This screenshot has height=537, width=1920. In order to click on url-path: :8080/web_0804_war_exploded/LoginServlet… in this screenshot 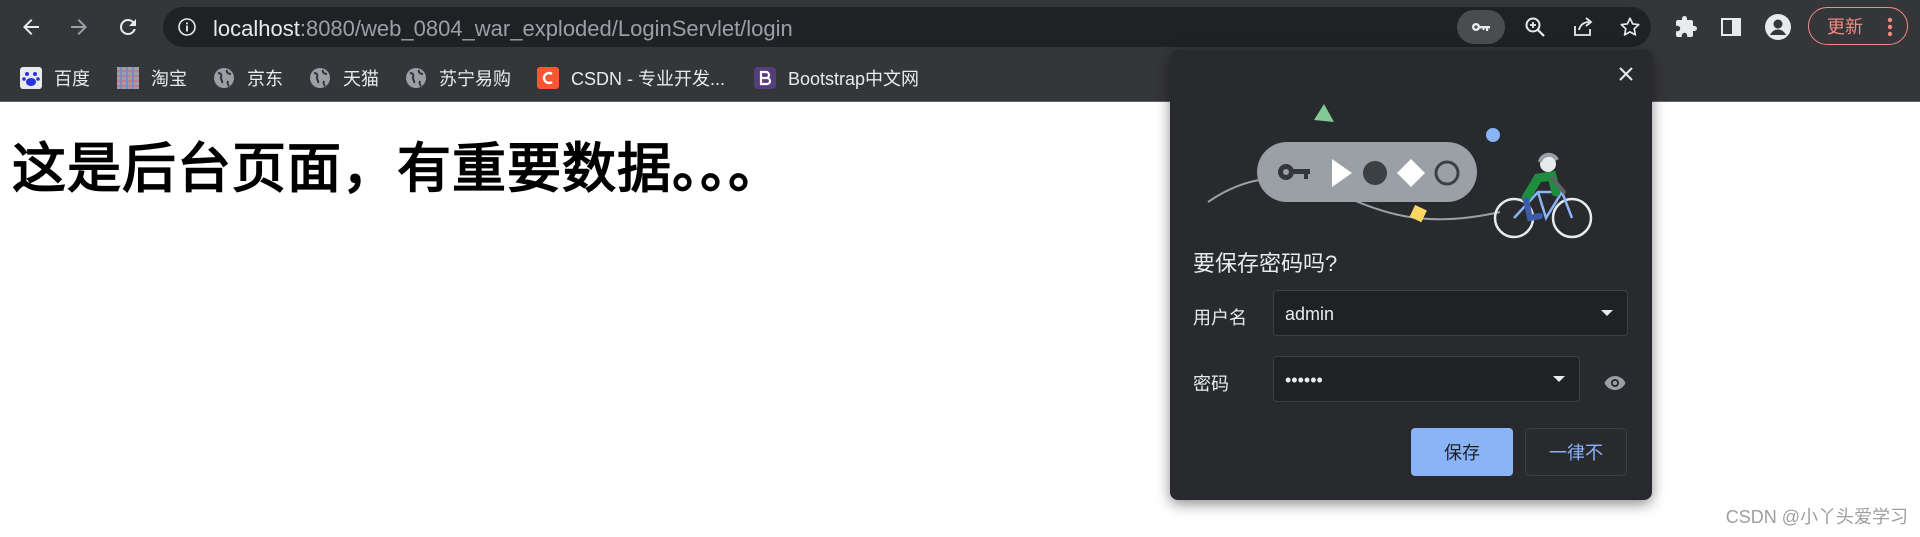, I will do `click(546, 28)`.